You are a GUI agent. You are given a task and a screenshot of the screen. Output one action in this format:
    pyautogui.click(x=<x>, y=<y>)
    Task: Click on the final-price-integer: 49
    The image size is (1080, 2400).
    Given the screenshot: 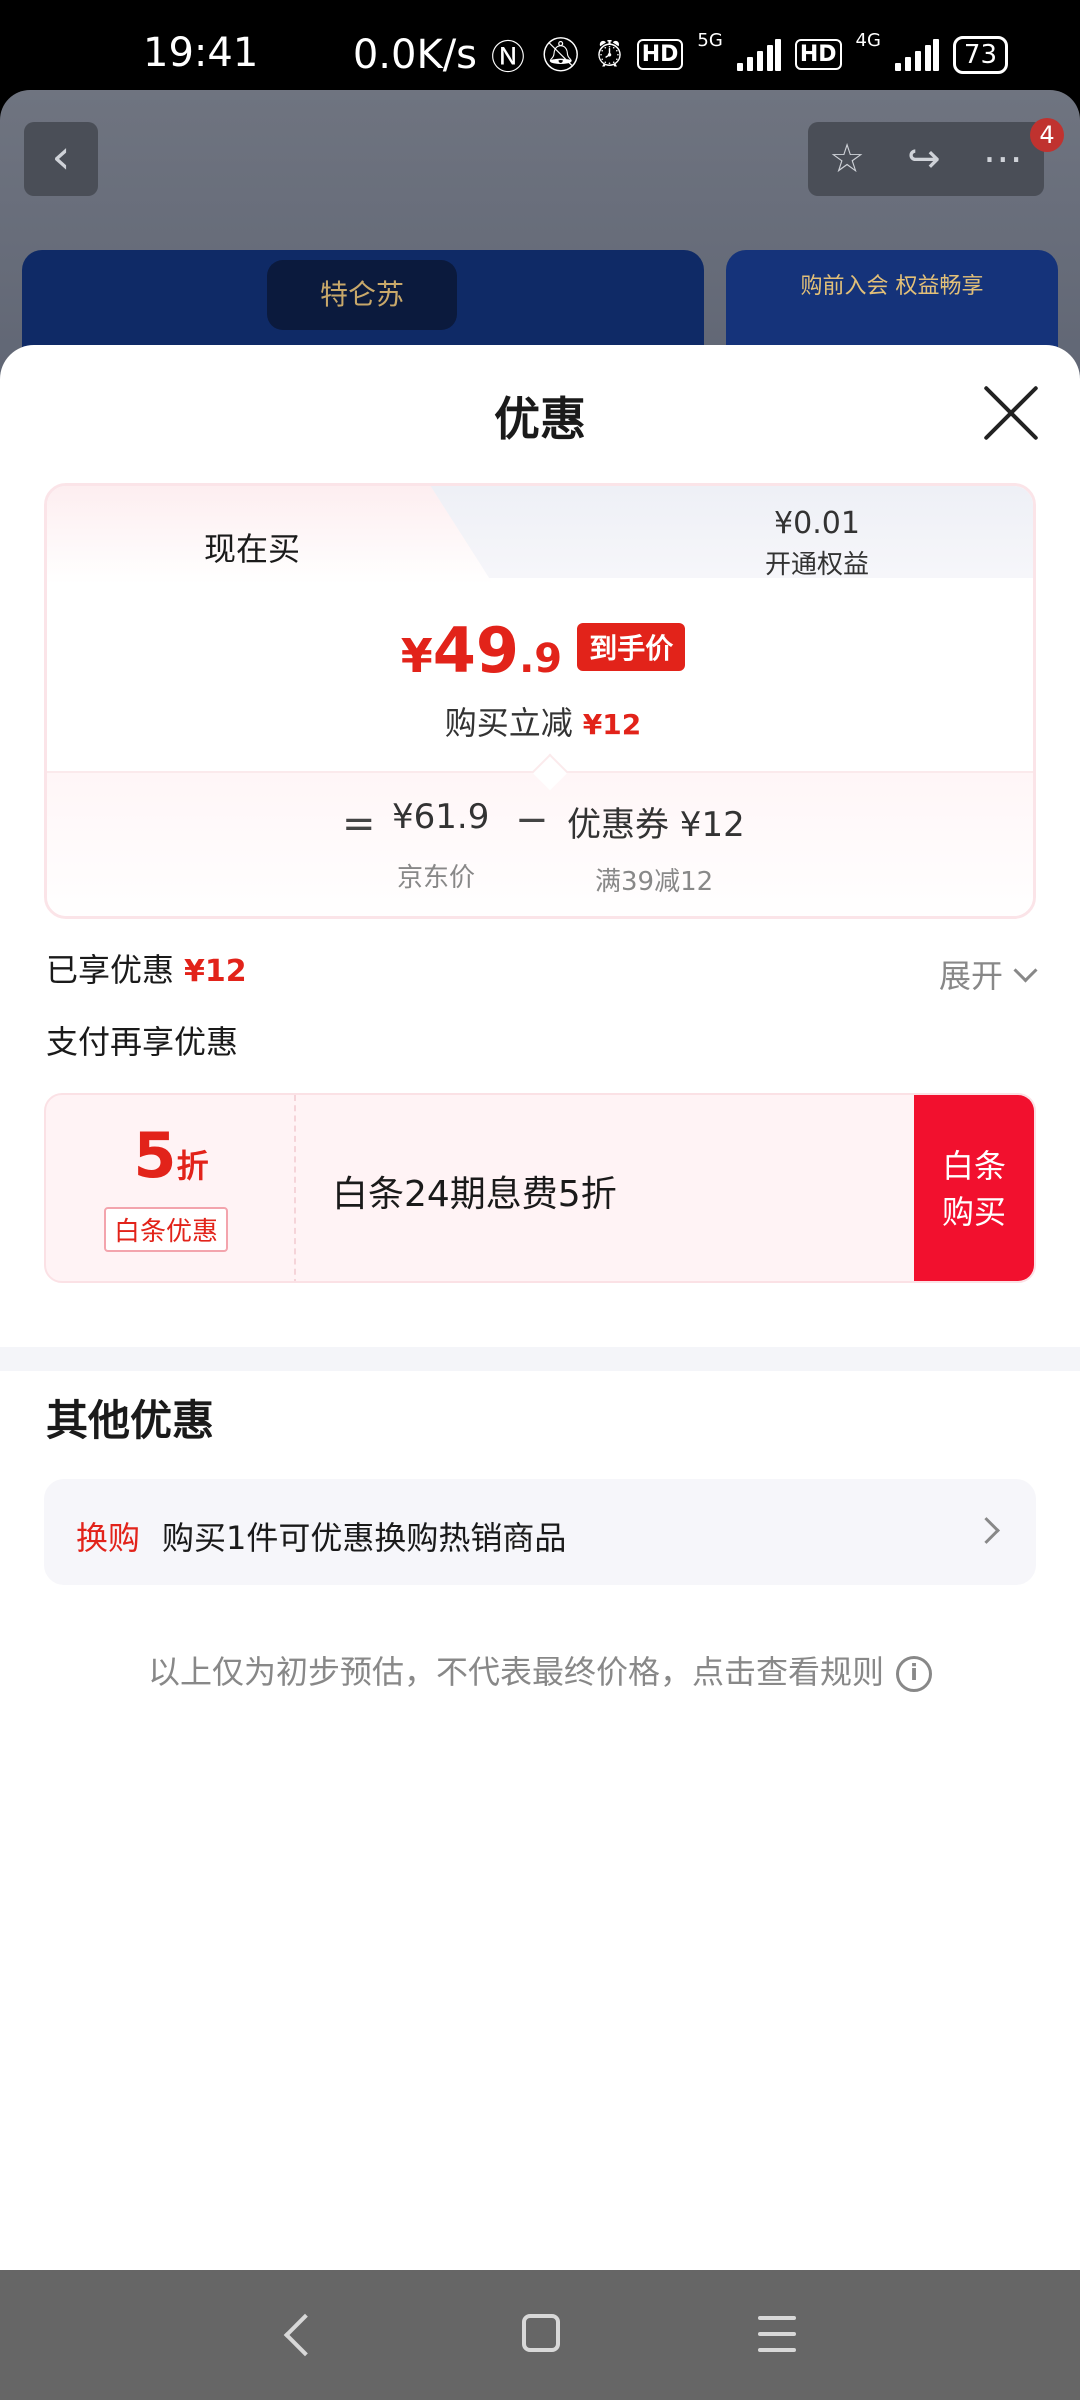 What is the action you would take?
    pyautogui.click(x=476, y=650)
    